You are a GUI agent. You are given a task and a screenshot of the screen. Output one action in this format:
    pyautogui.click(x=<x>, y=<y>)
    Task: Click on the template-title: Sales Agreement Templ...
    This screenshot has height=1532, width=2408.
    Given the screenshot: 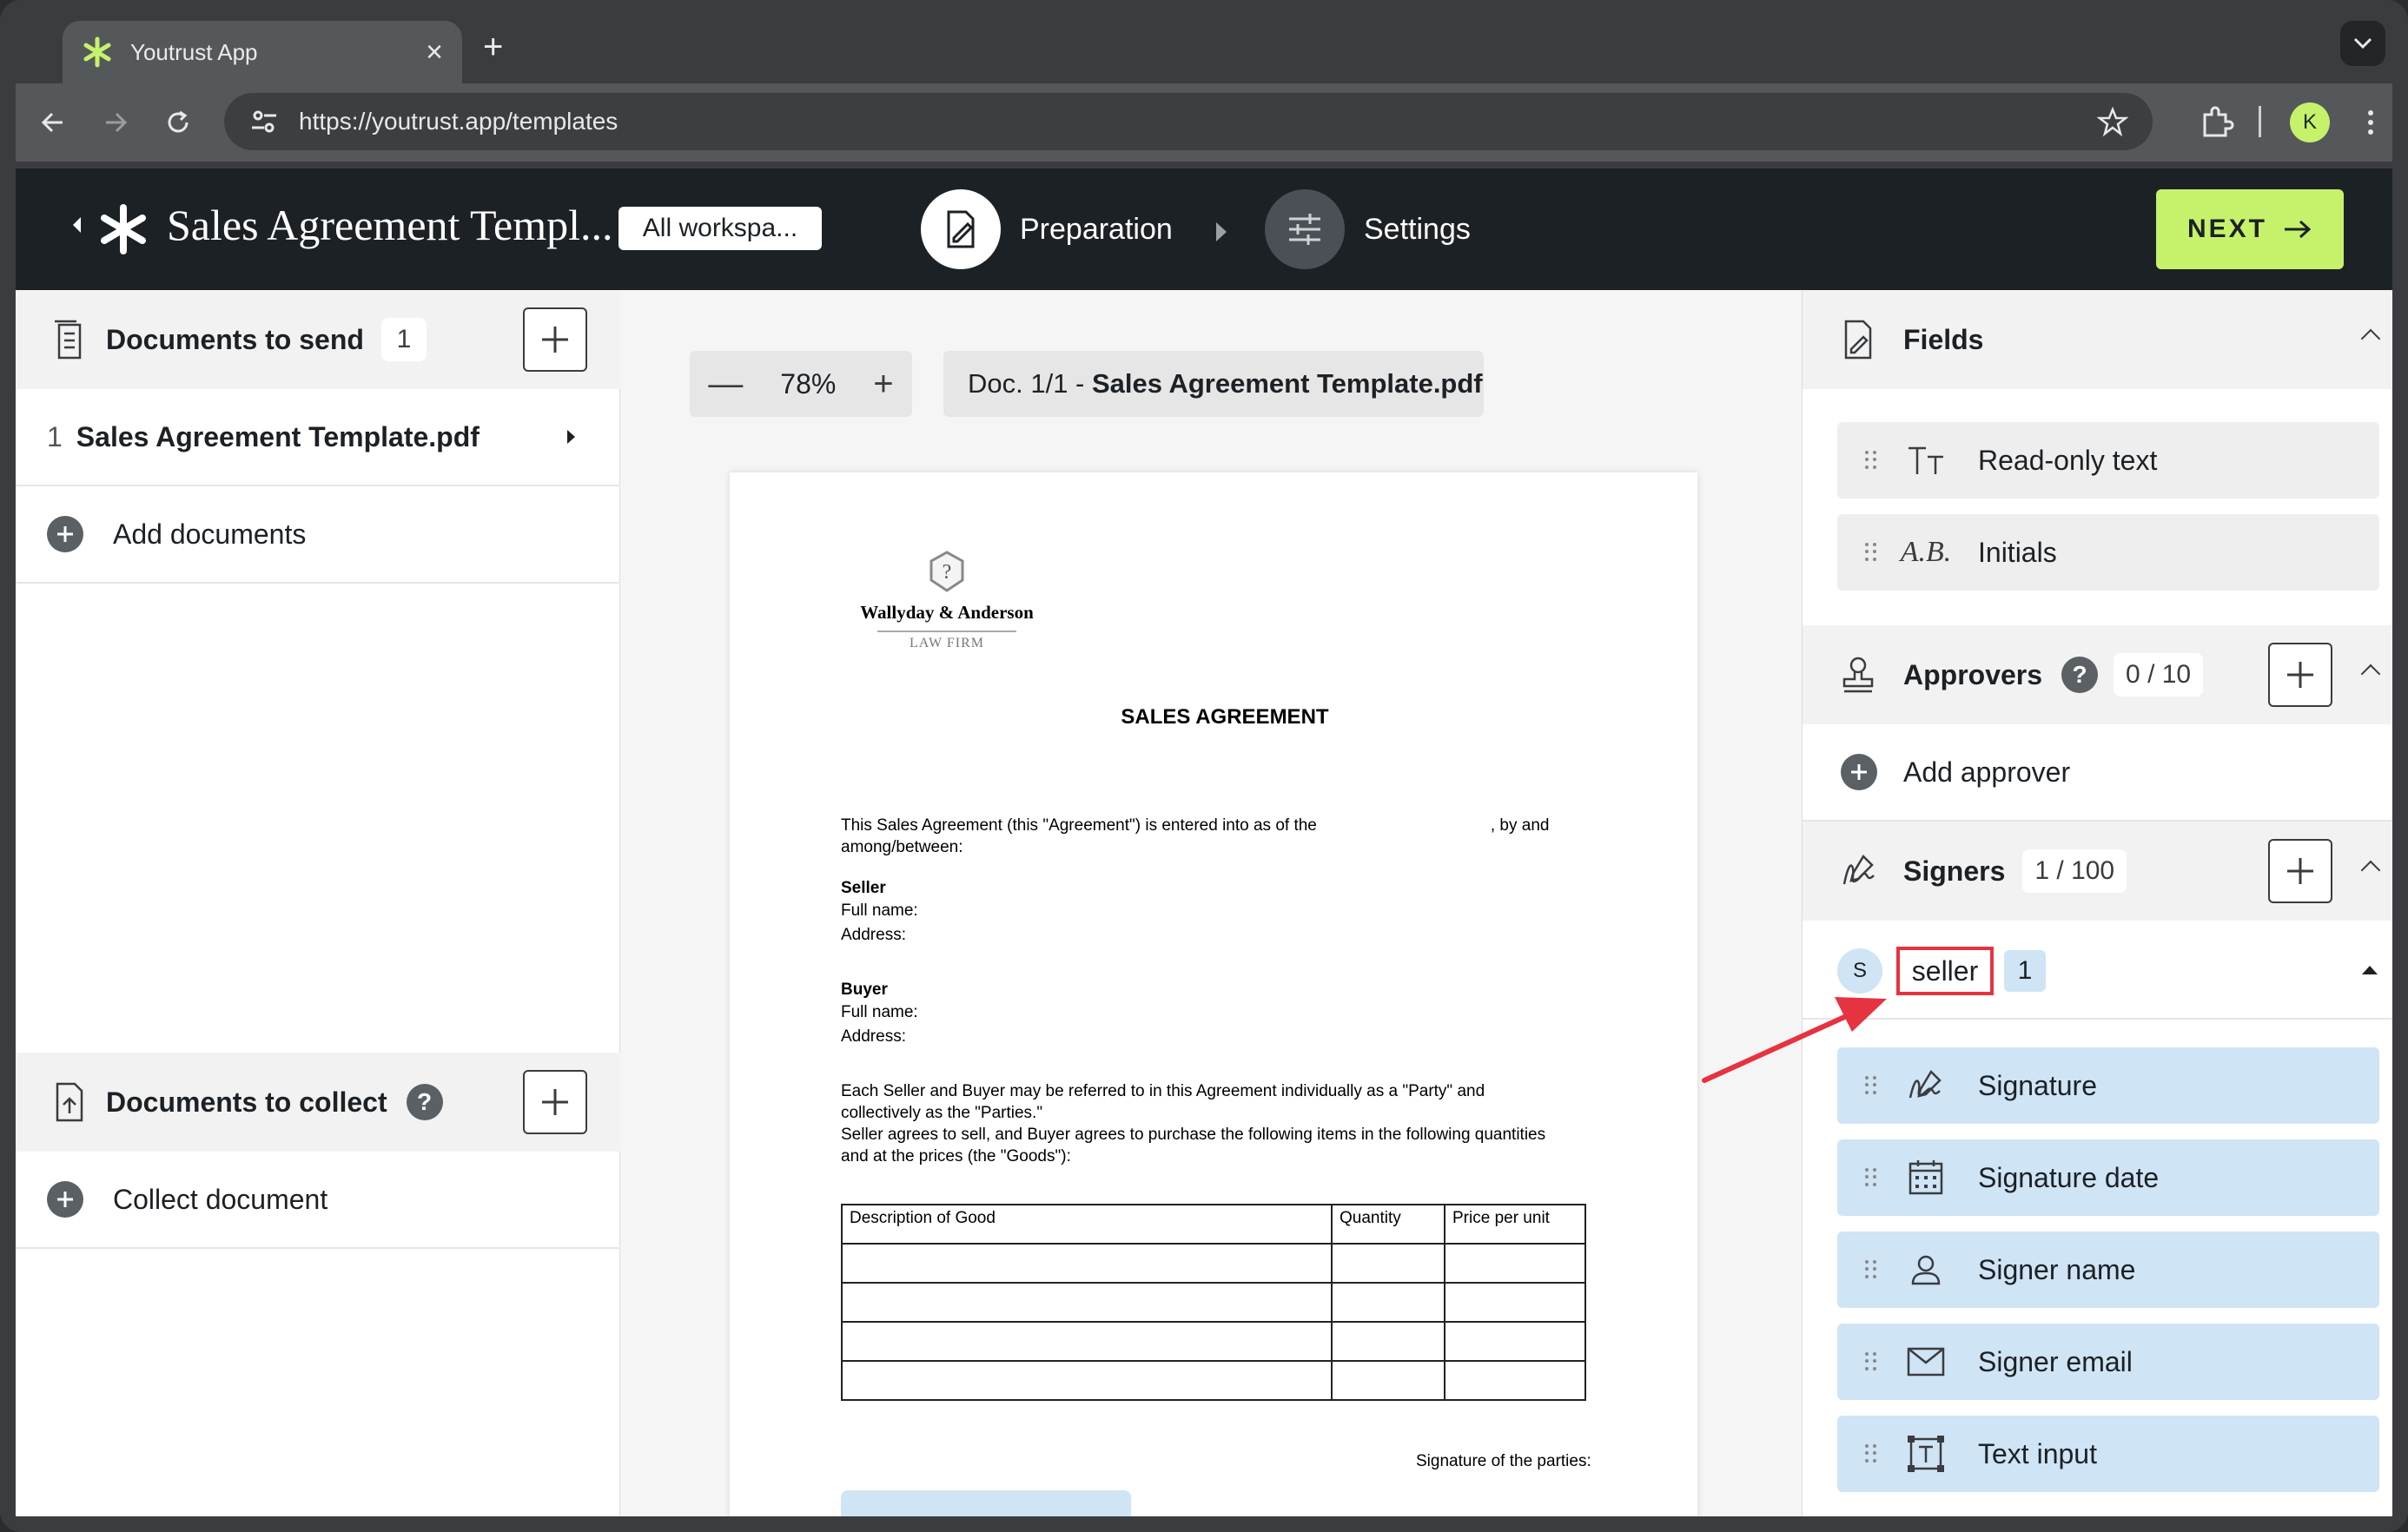 What is the action you would take?
    pyautogui.click(x=393, y=225)
    